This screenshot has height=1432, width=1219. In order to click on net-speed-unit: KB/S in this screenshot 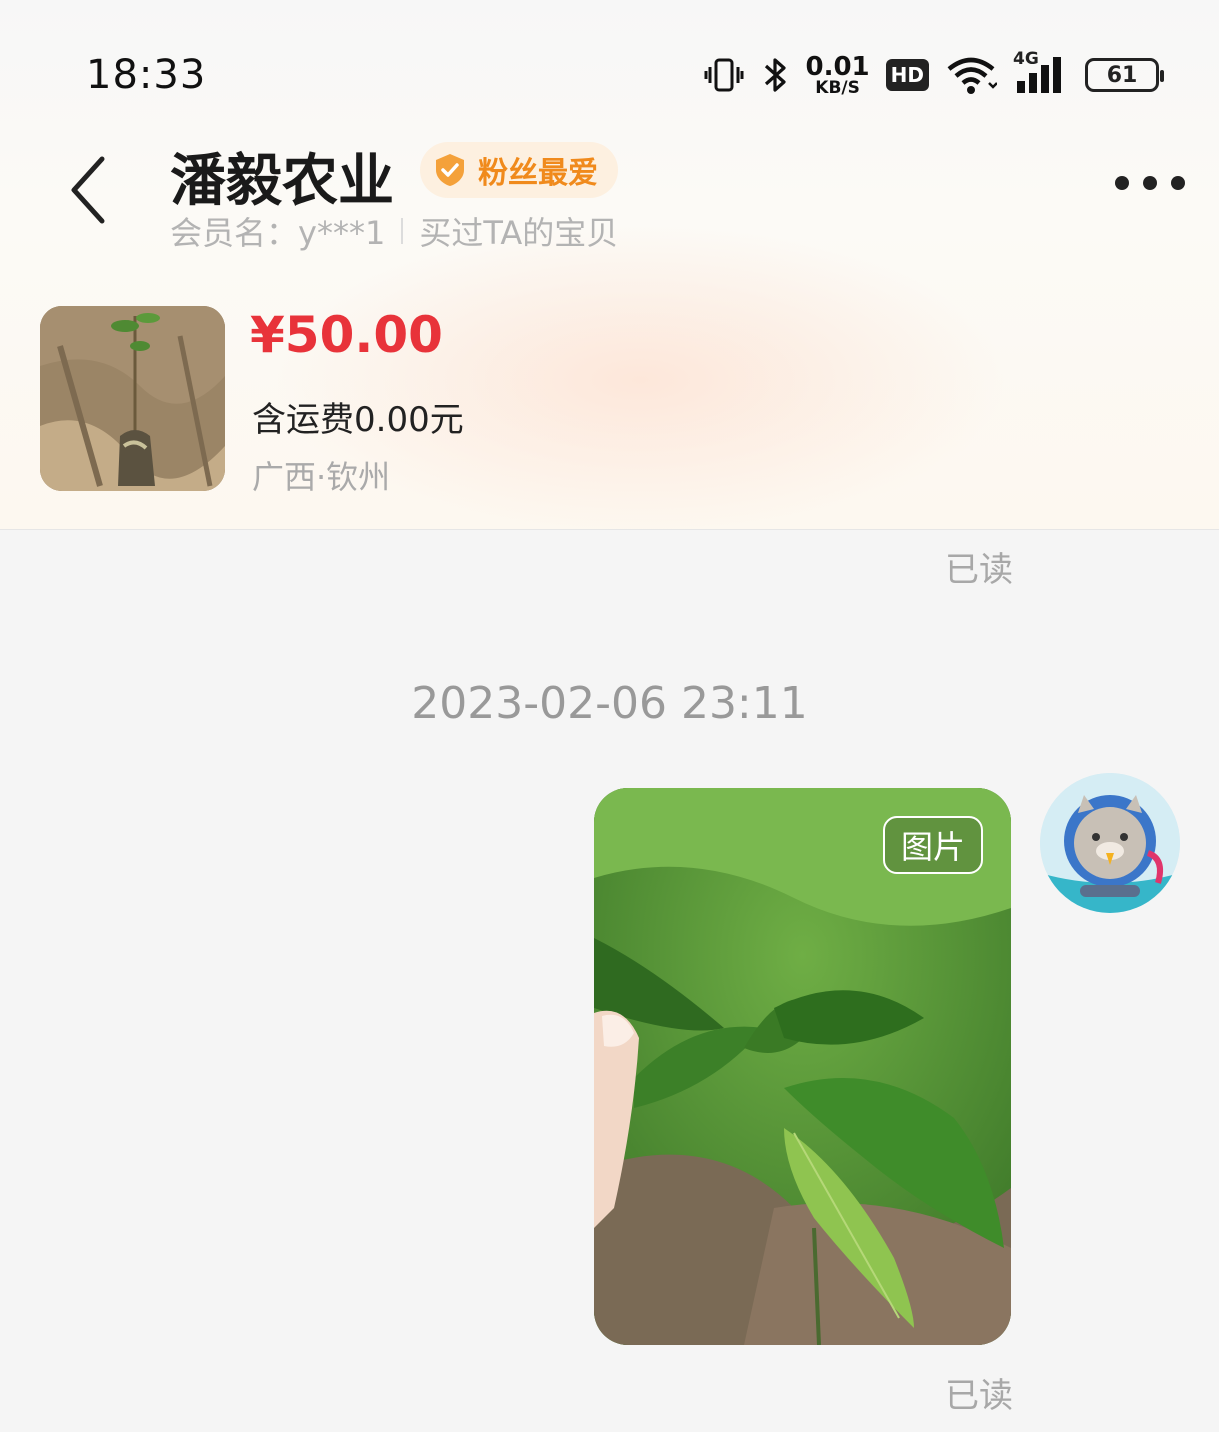, I will do `click(837, 87)`.